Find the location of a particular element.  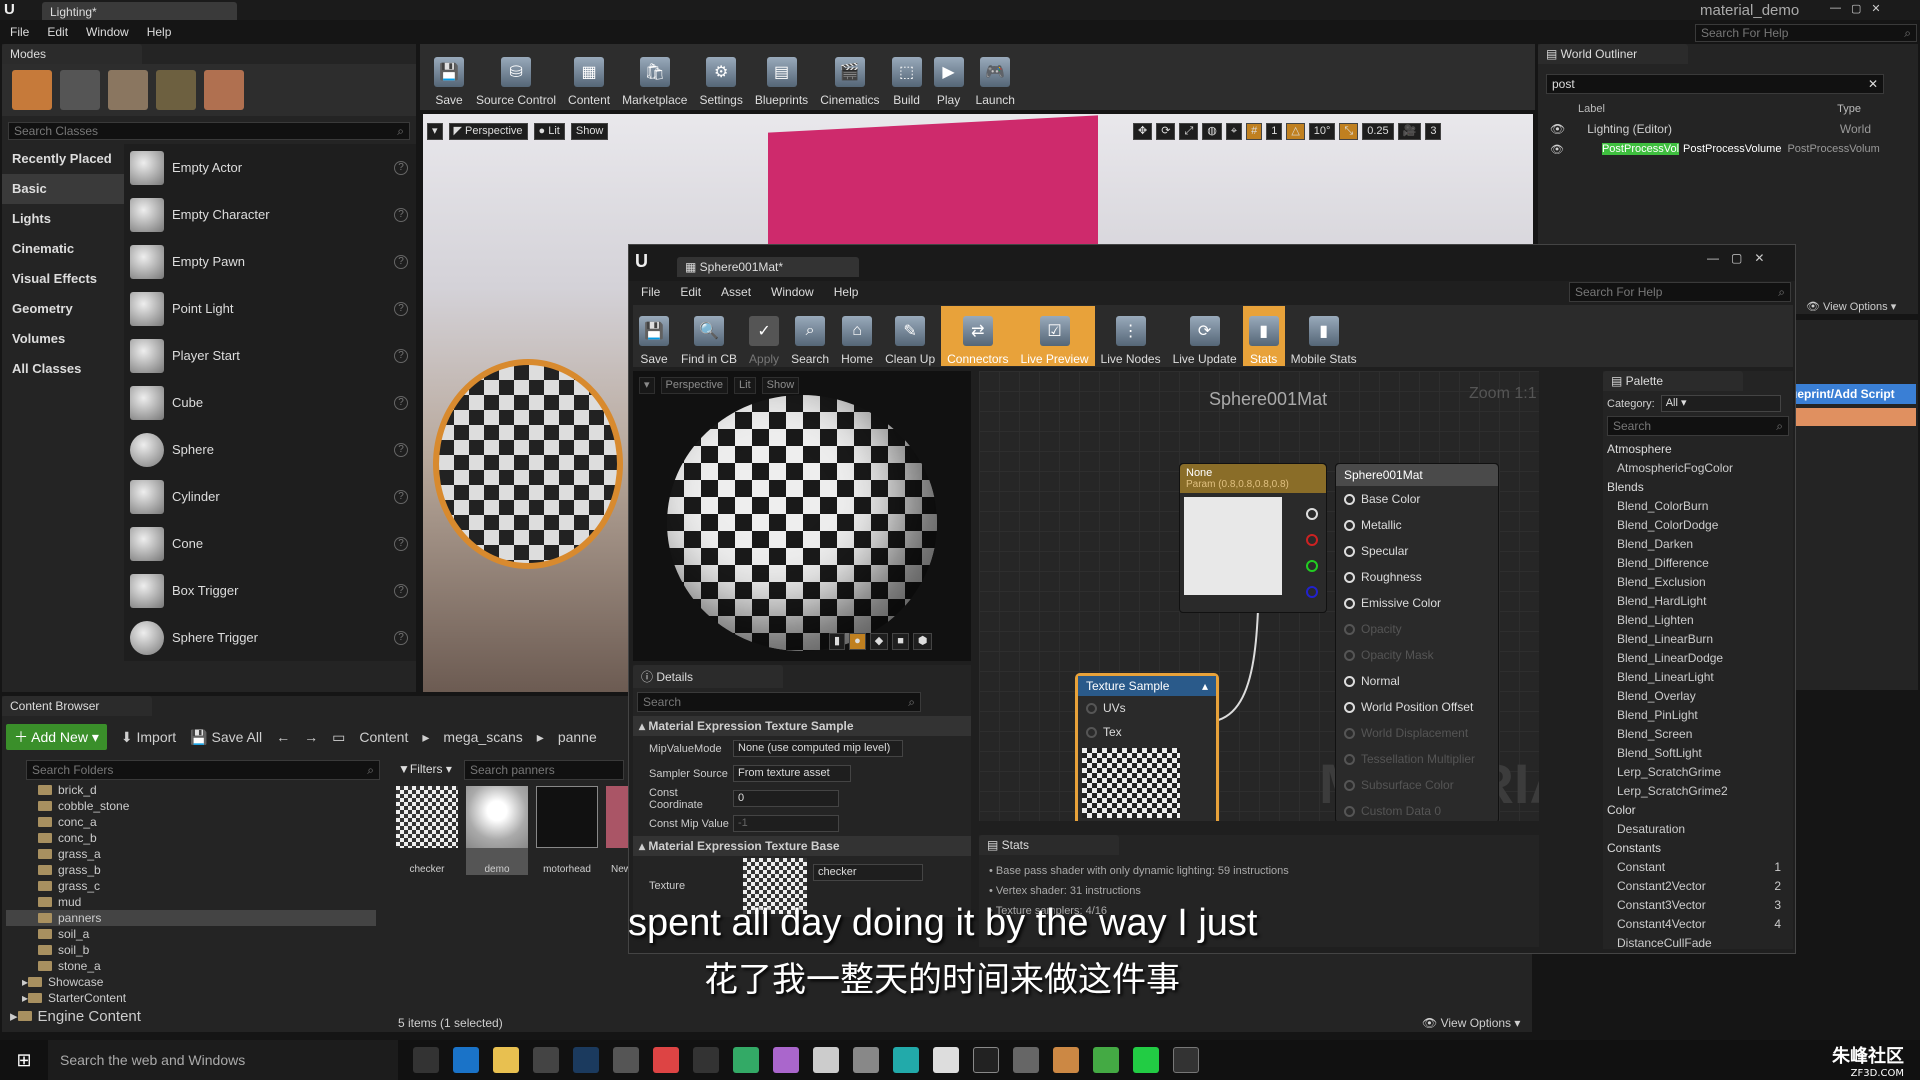

palette-item: Blend_PinLight is located at coordinates (1698, 715).